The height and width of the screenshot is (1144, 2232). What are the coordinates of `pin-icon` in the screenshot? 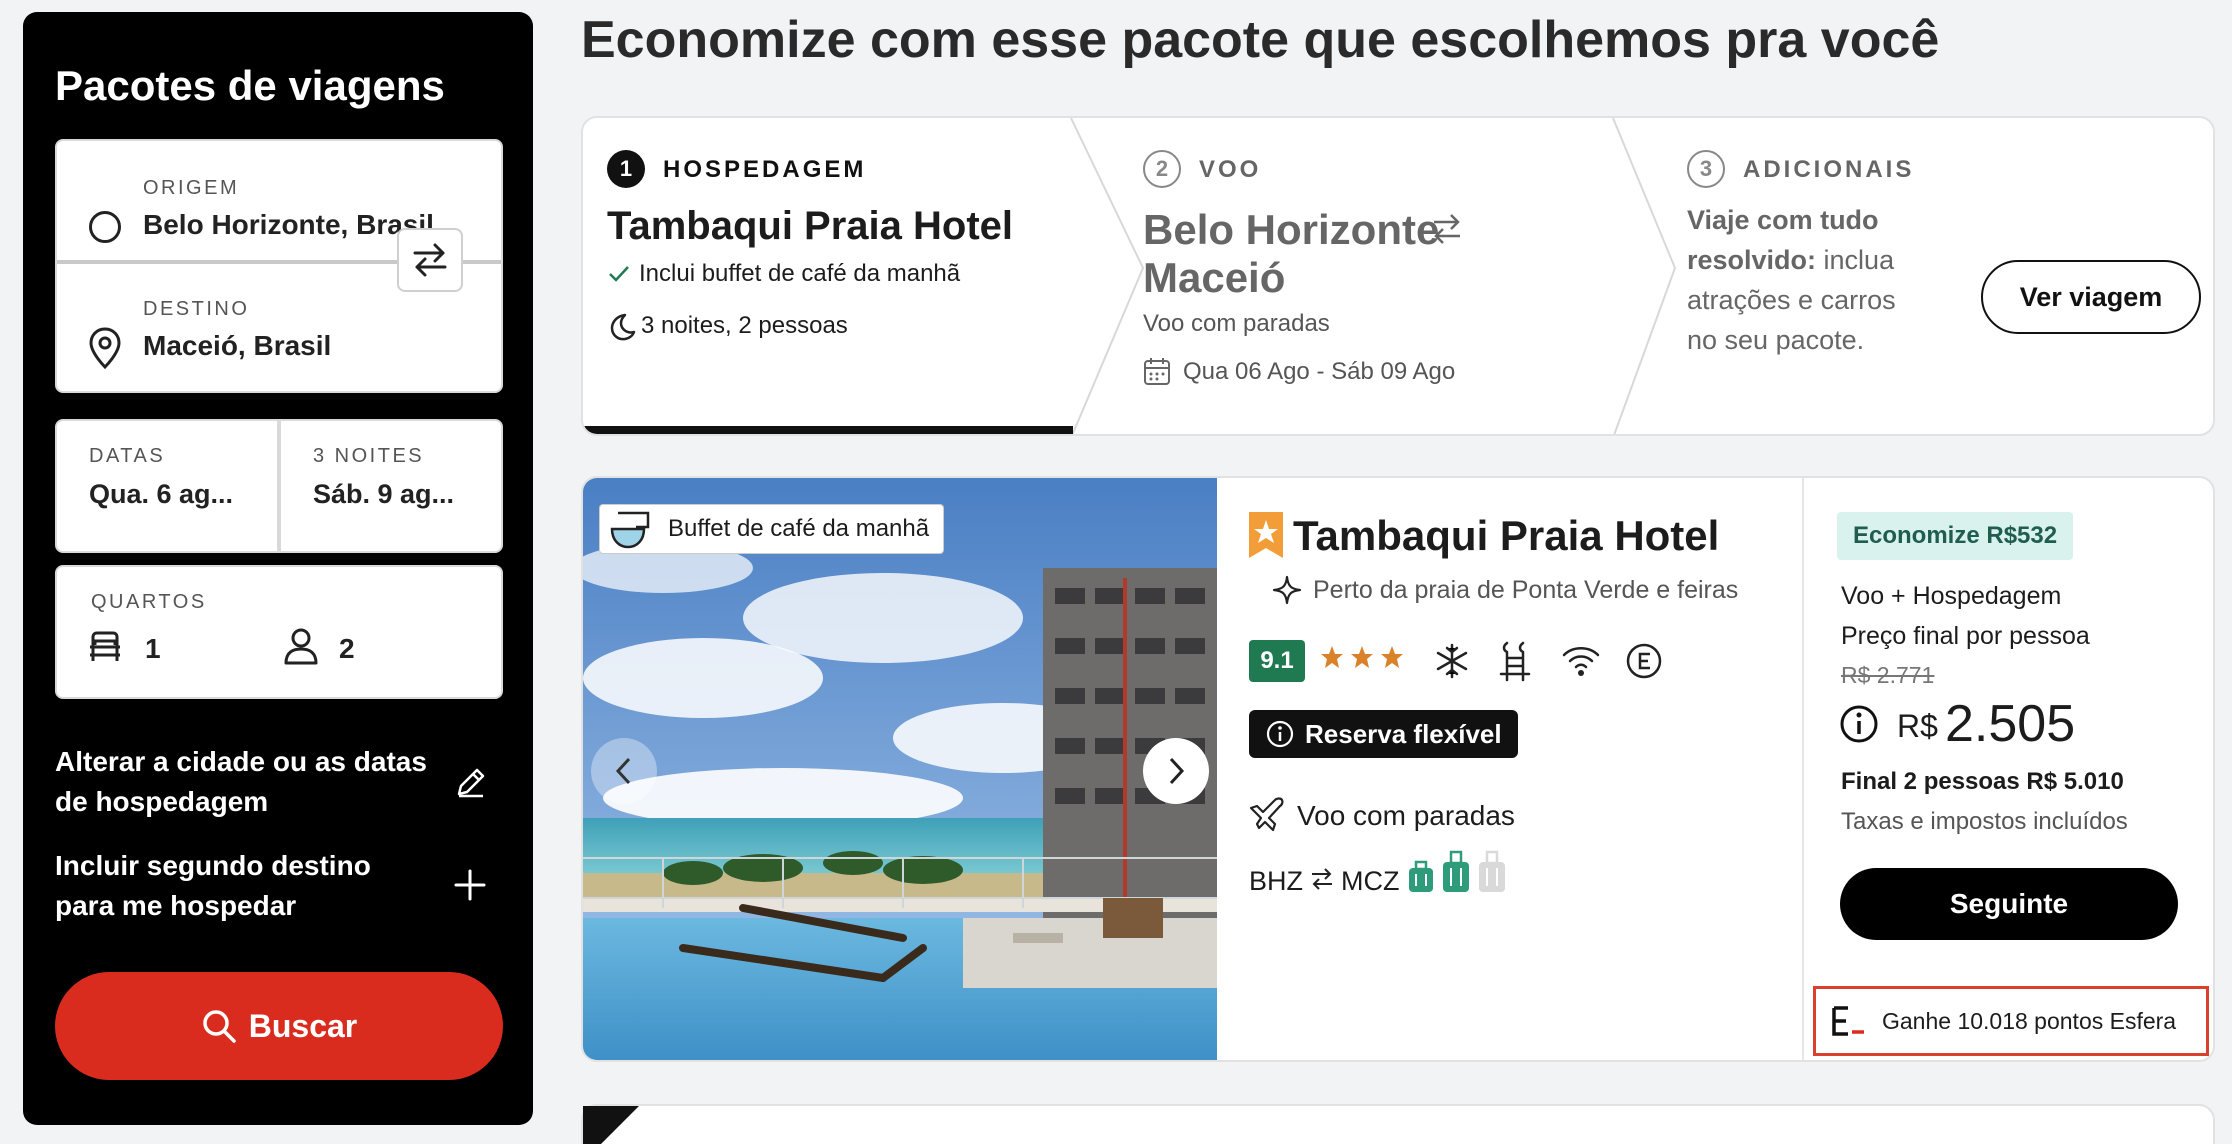 It's located at (105, 348).